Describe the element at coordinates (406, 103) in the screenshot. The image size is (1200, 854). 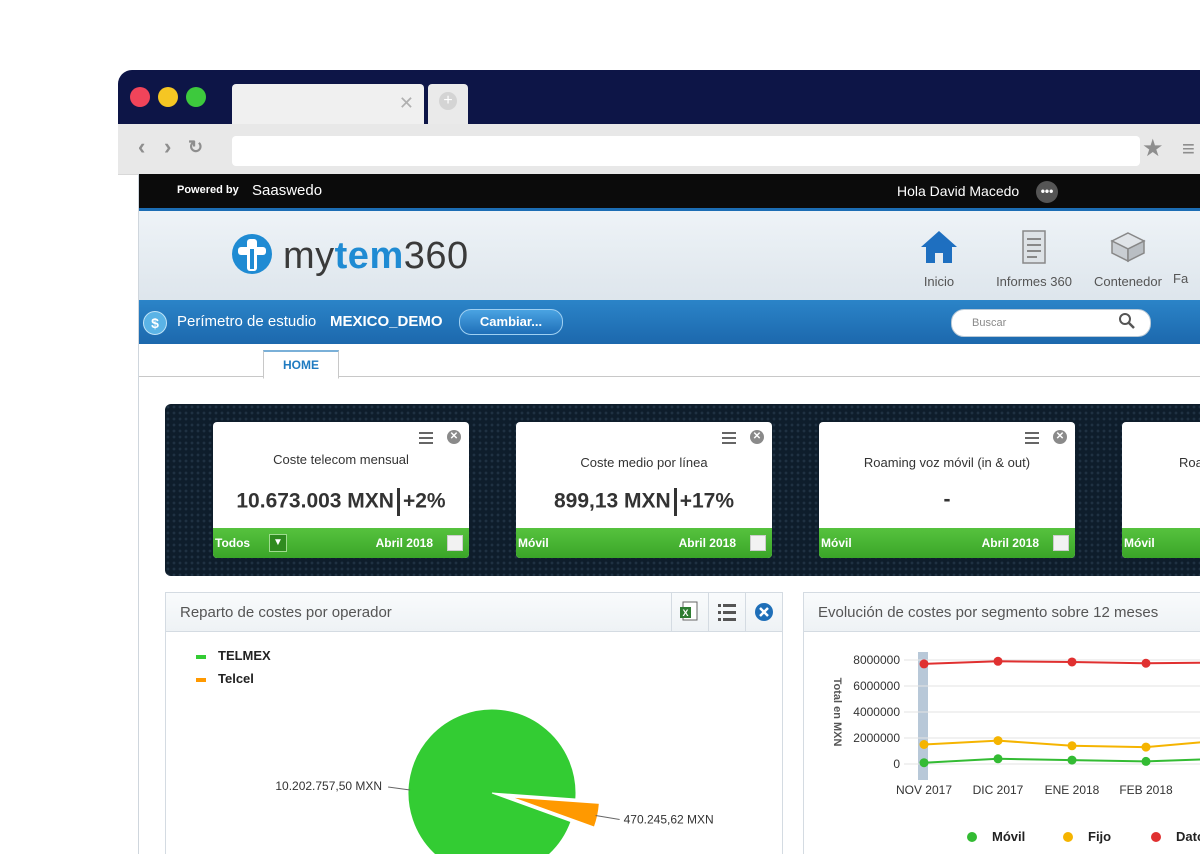
I see `tab-close-icon: ✕` at that location.